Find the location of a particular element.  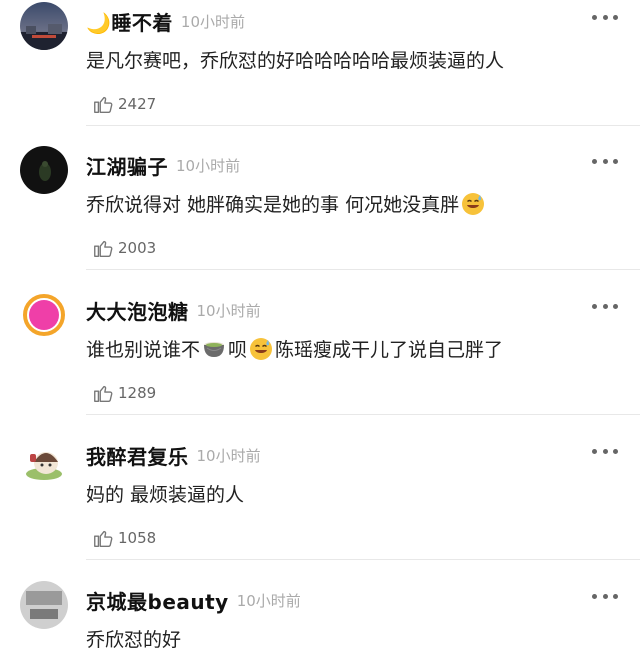

like-button: 1058 is located at coordinates (124, 538).